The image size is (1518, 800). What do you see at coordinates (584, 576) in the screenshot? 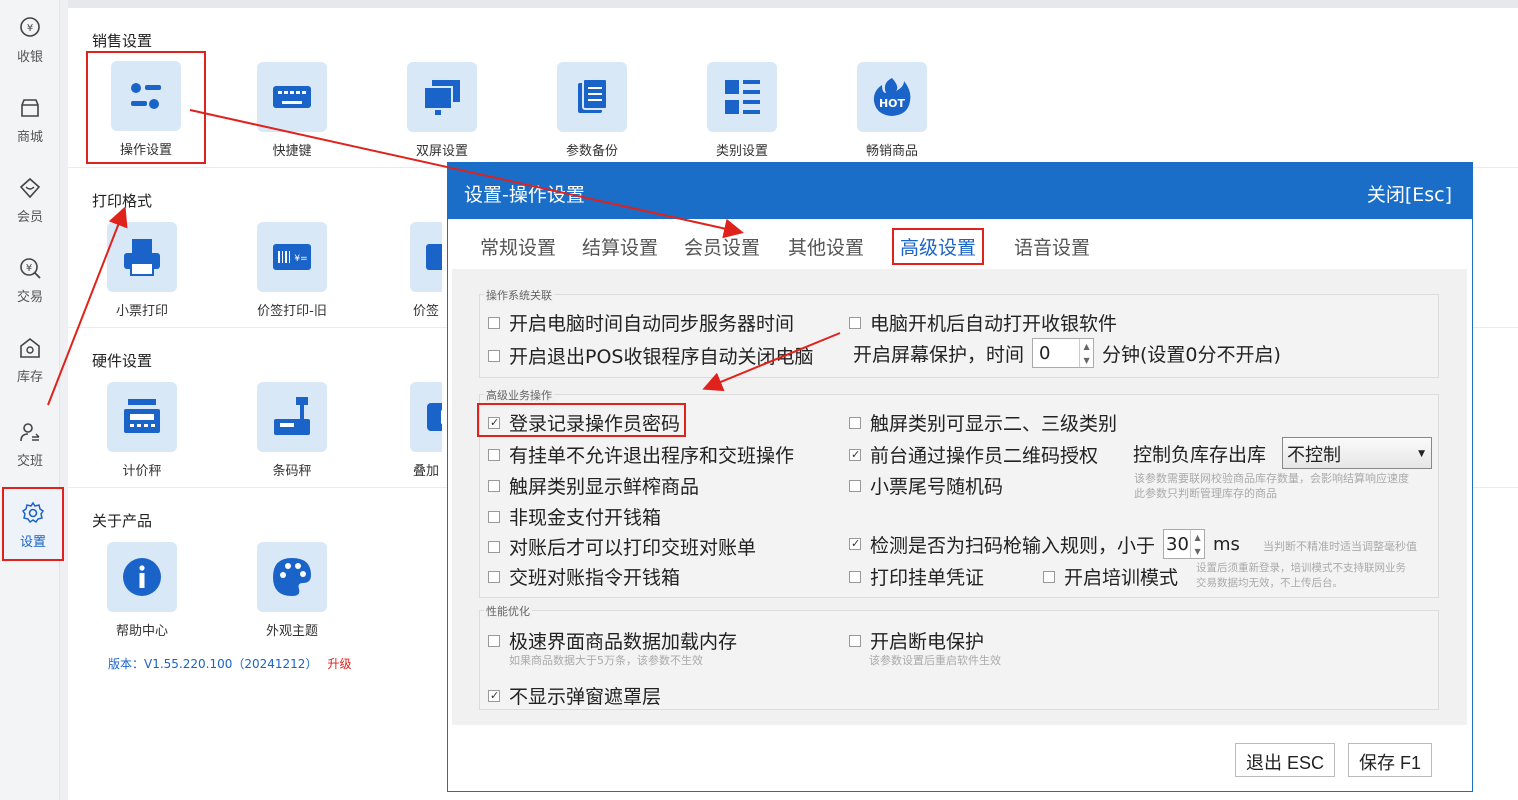
I see `opt-shift-drawer: 交班对账指令开钱箱` at bounding box center [584, 576].